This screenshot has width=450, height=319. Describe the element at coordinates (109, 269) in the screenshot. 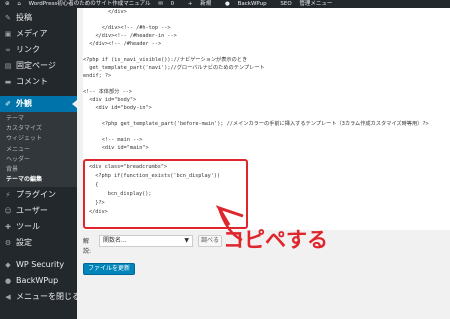

I see `update-file-button: ファイルを更新` at that location.